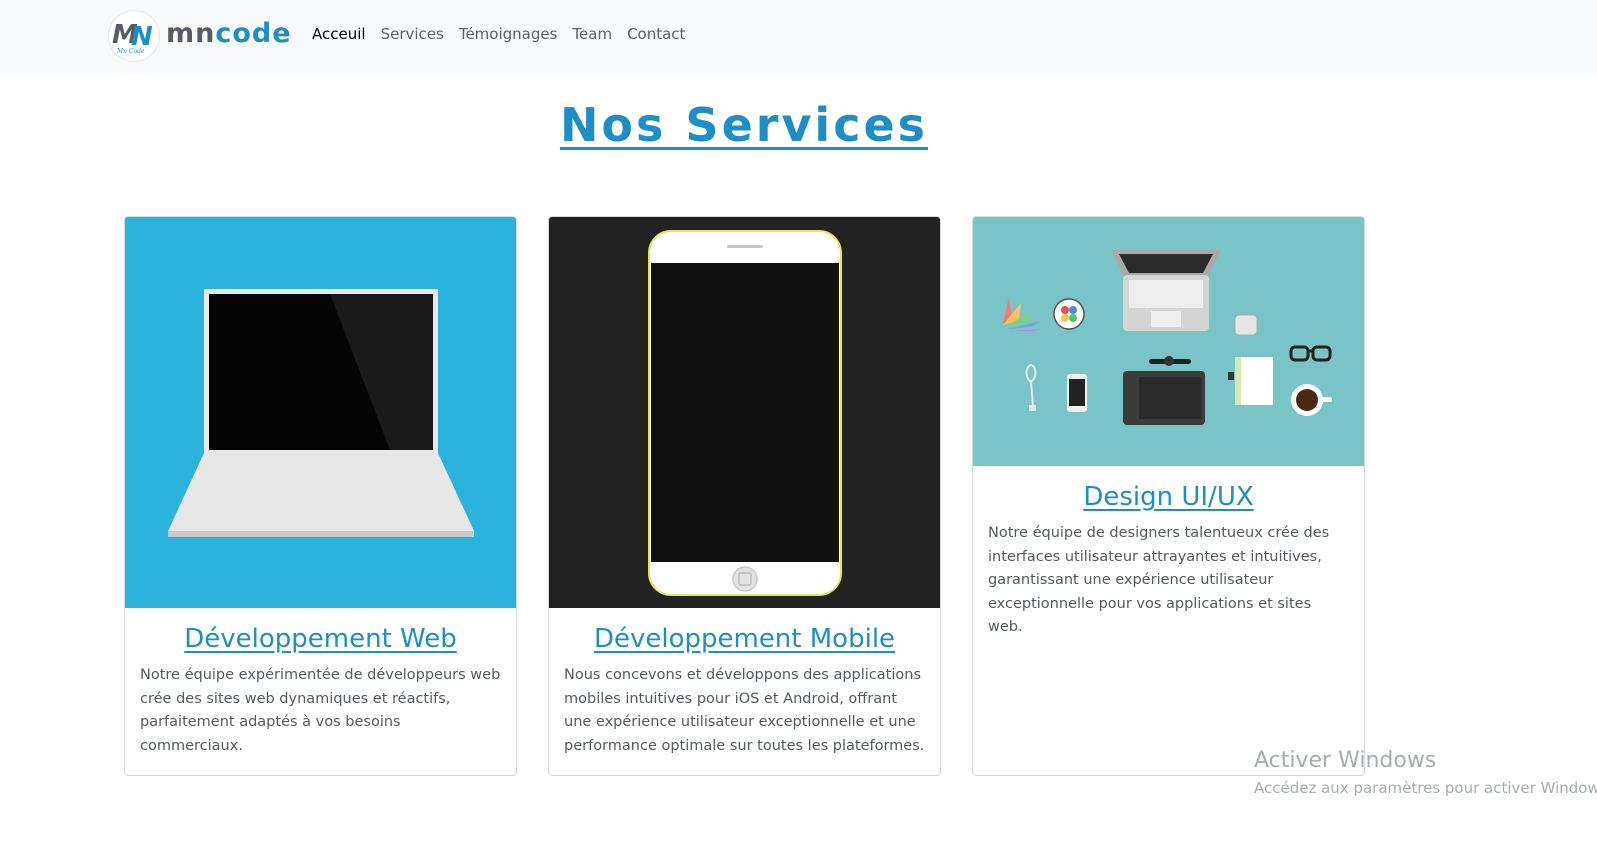 The width and height of the screenshot is (1597, 848). I want to click on color-swatch-icon, so click(1023, 314).